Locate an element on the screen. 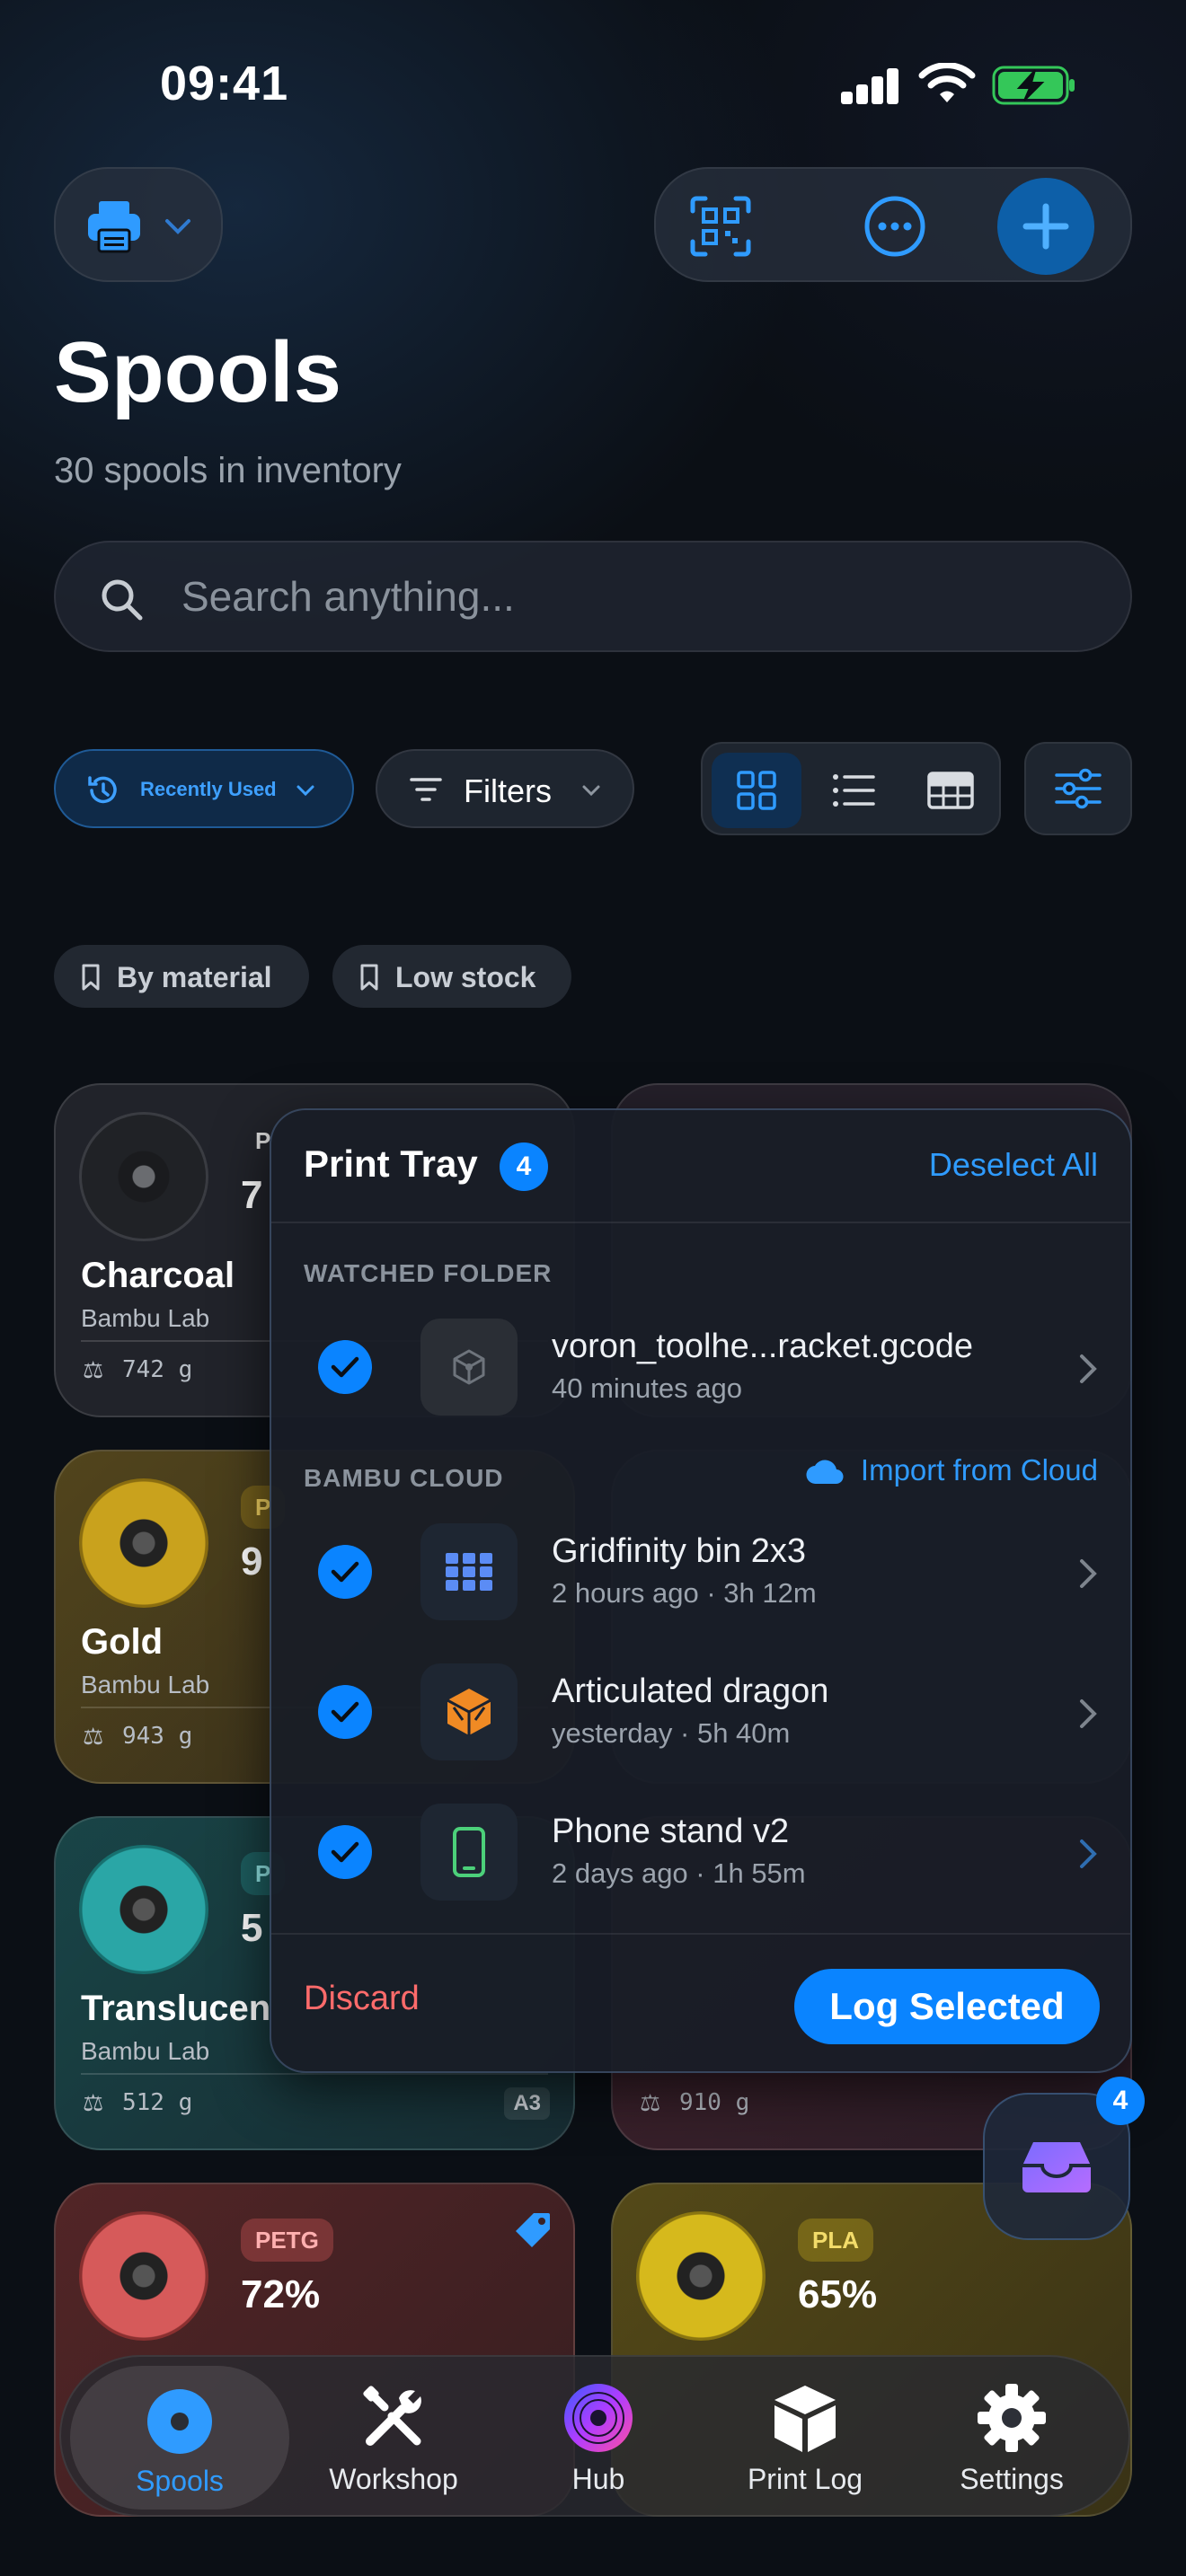  tab-spools: Spools is located at coordinates (179, 2438).